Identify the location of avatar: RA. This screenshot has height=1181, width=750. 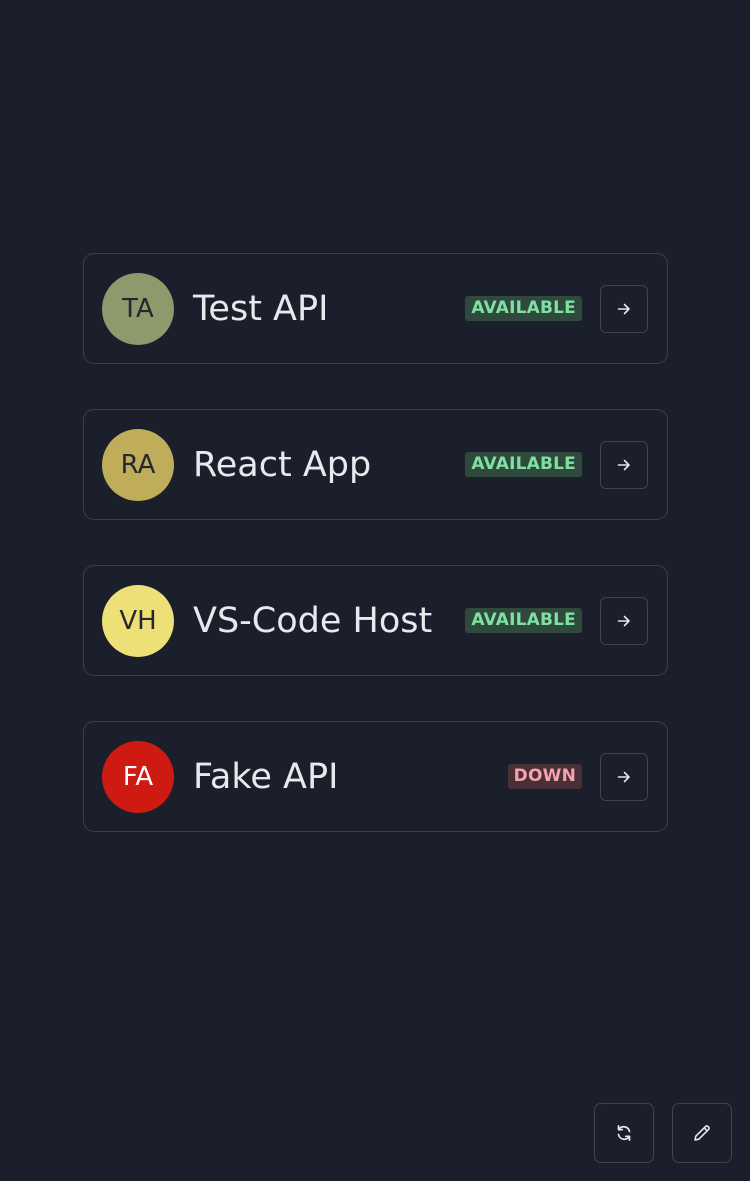
(138, 464).